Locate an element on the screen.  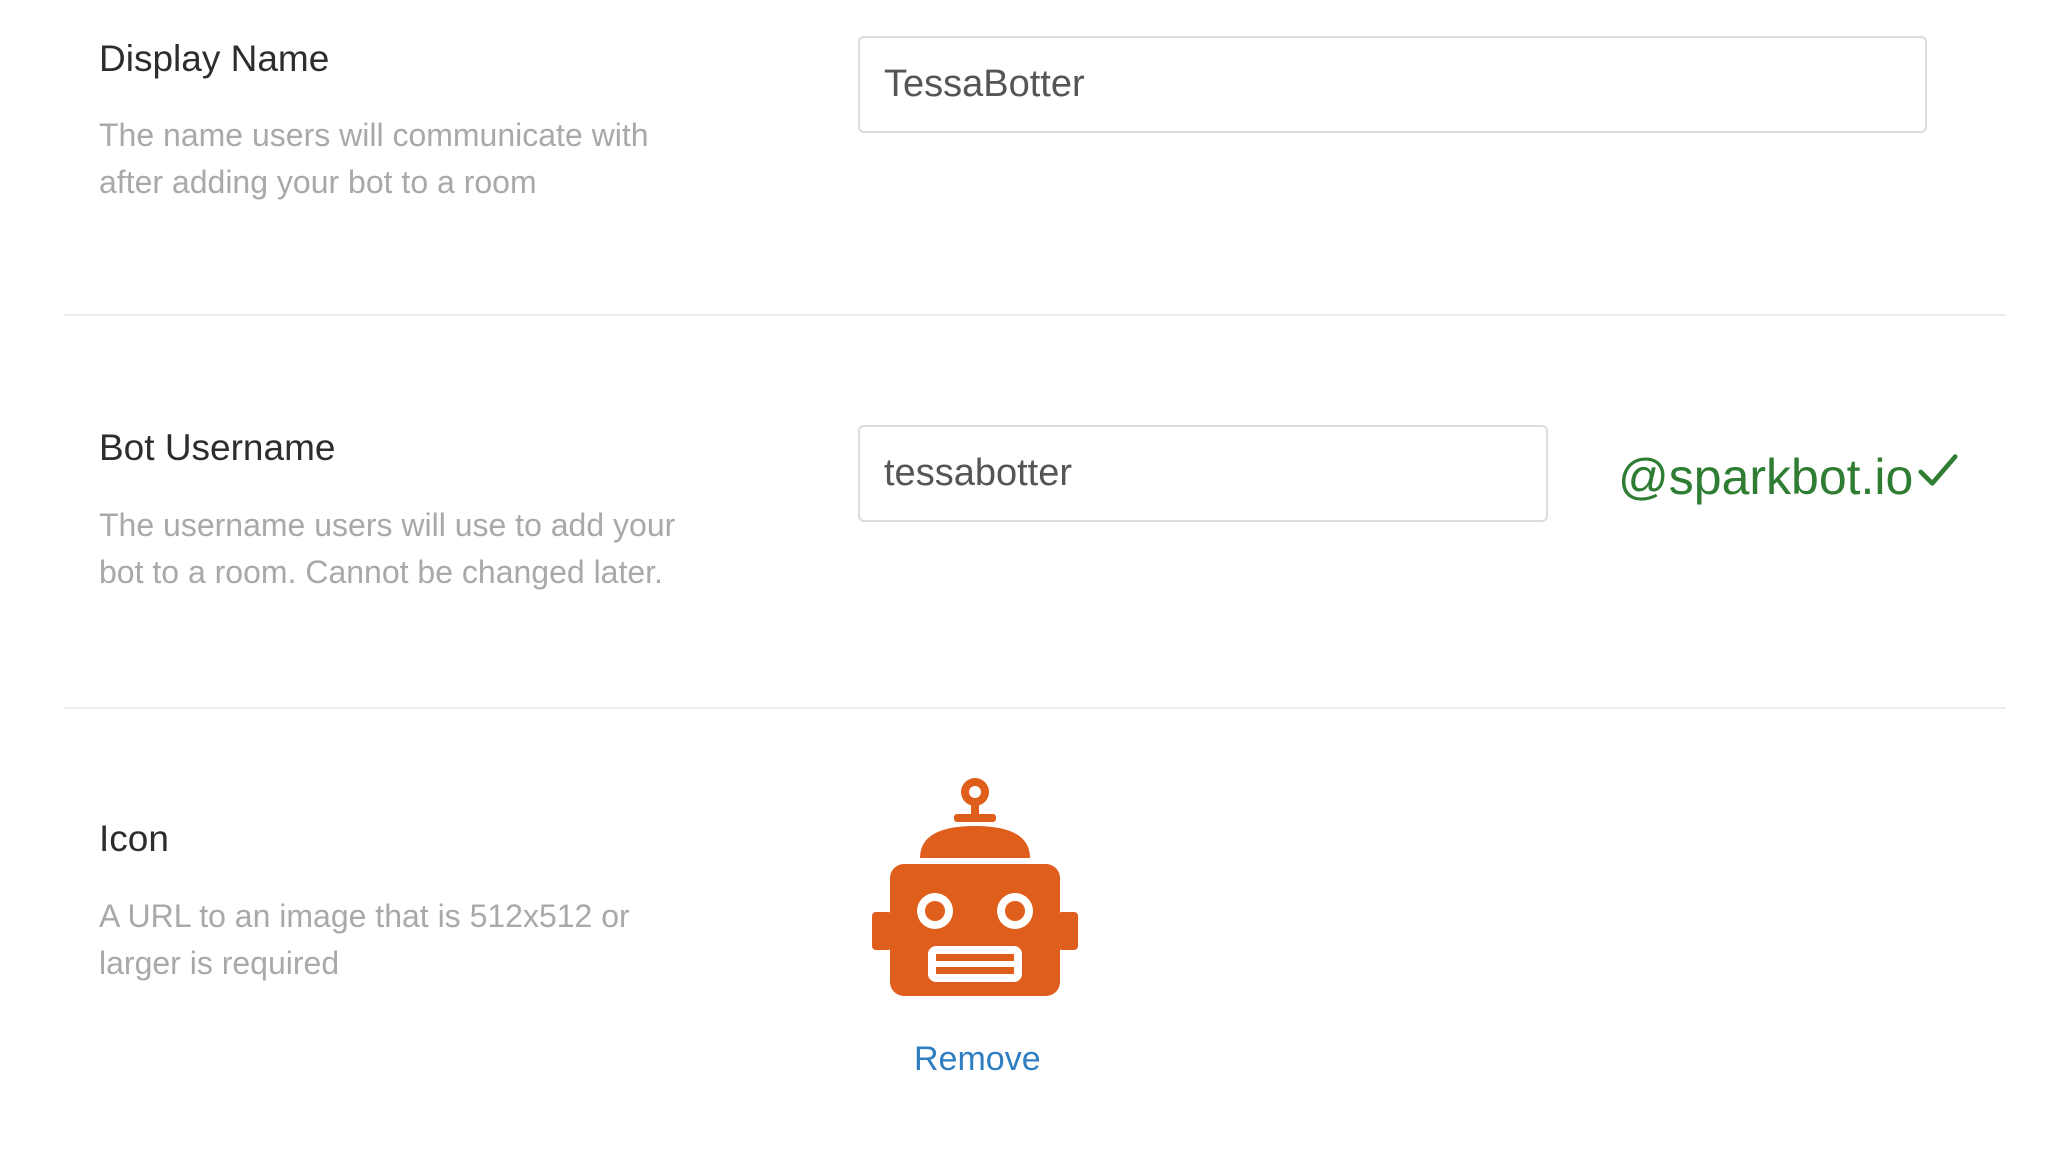
display-name-input is located at coordinates (1392, 84).